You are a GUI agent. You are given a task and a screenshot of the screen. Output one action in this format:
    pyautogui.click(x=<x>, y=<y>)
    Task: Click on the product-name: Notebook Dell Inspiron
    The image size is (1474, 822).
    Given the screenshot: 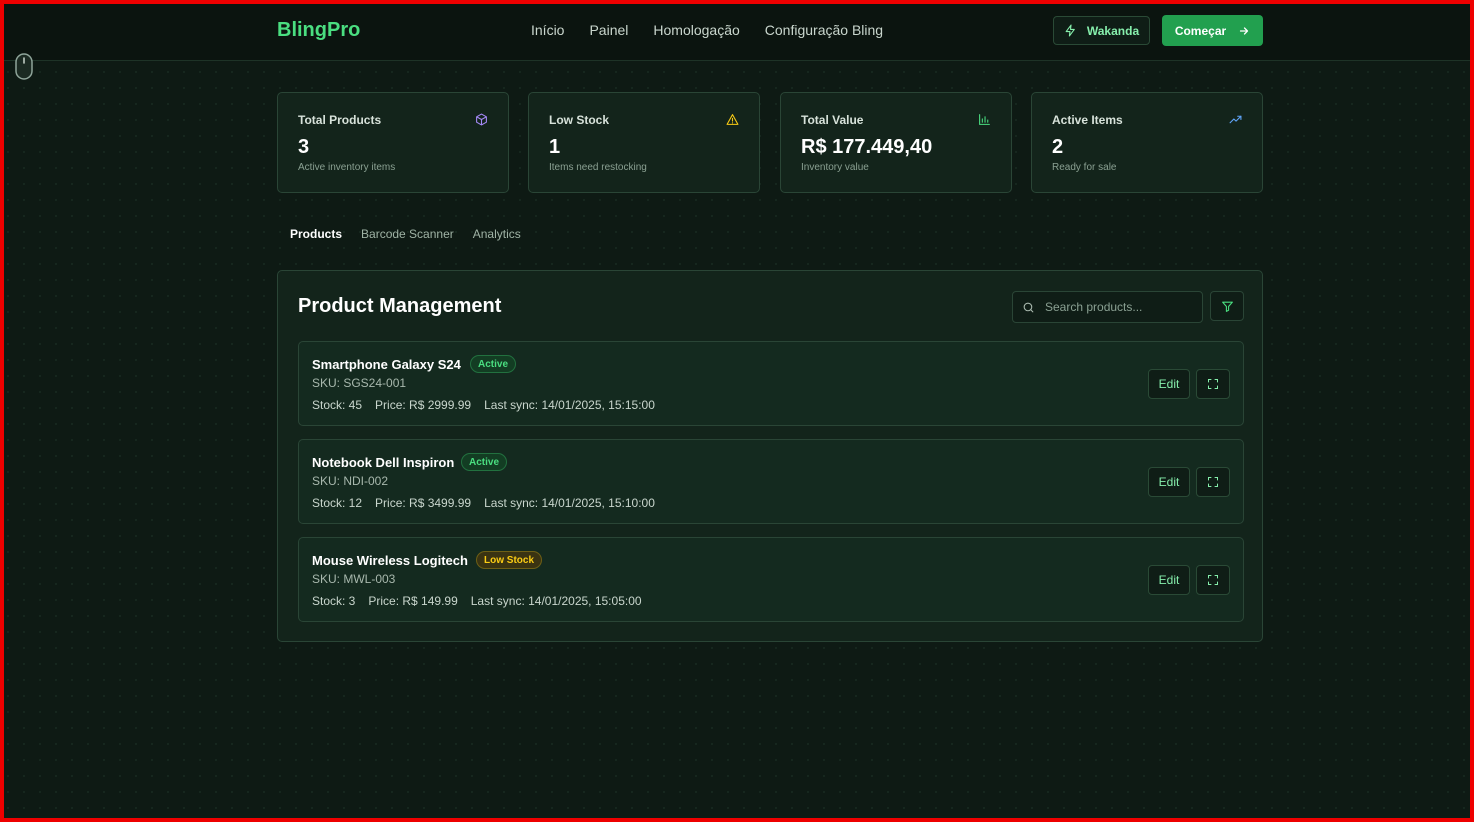 What is the action you would take?
    pyautogui.click(x=383, y=462)
    